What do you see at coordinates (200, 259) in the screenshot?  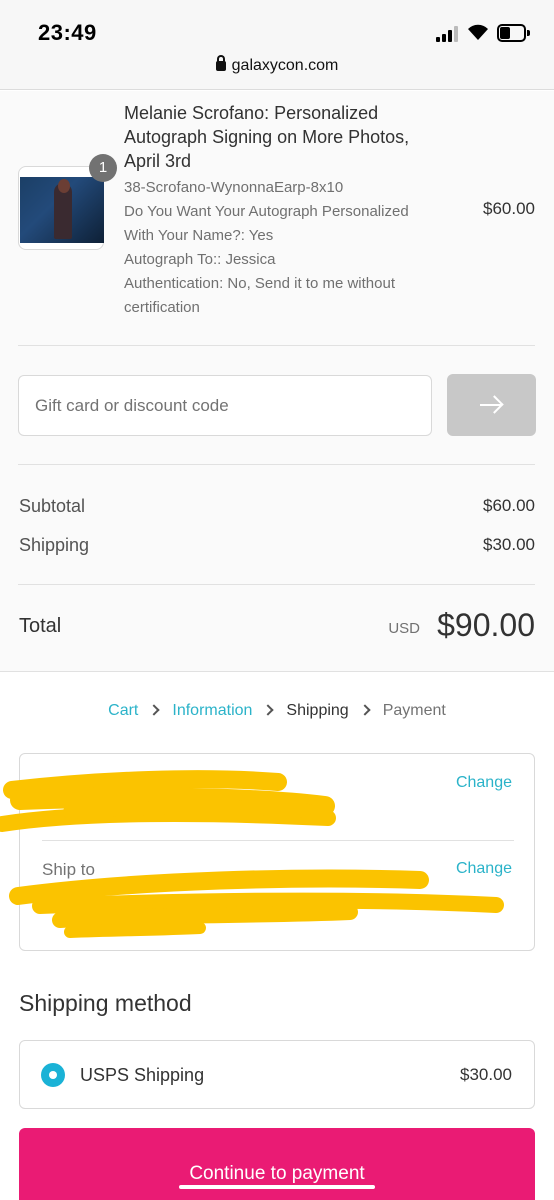 I see `product-option: Autograph To:: Jessica` at bounding box center [200, 259].